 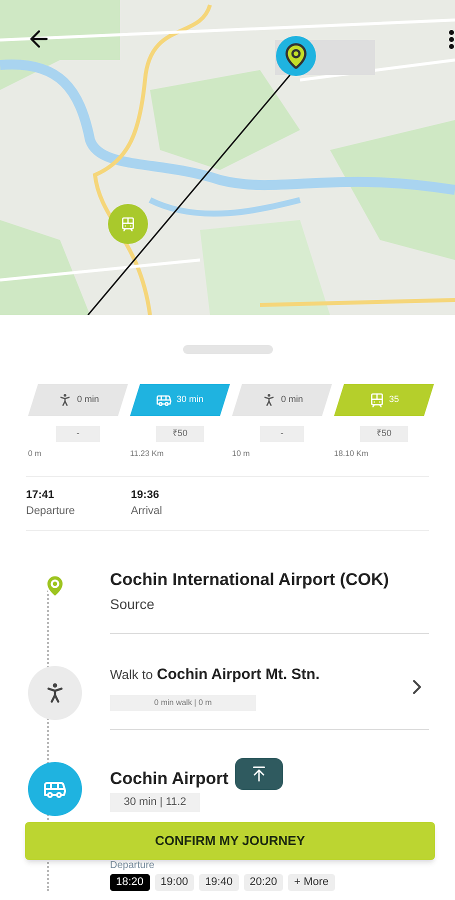 What do you see at coordinates (238, 675) in the screenshot?
I see `stop-title: Cochin Airport Mt. Stn.` at bounding box center [238, 675].